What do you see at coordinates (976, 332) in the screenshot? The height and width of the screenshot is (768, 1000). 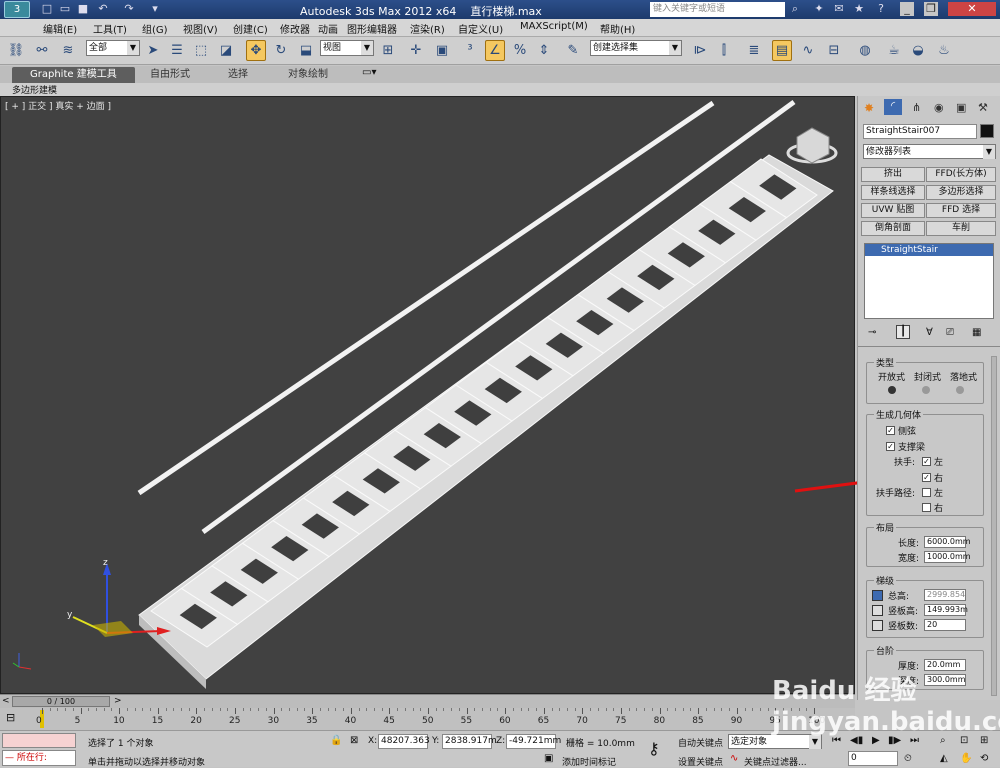 I see `configure-modifier-sets-icon: ▦` at bounding box center [976, 332].